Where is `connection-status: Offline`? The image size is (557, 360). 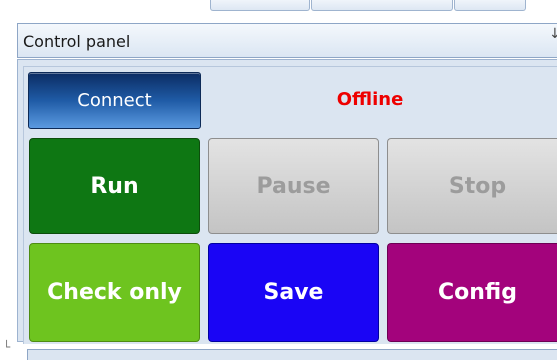 connection-status: Offline is located at coordinates (370, 99).